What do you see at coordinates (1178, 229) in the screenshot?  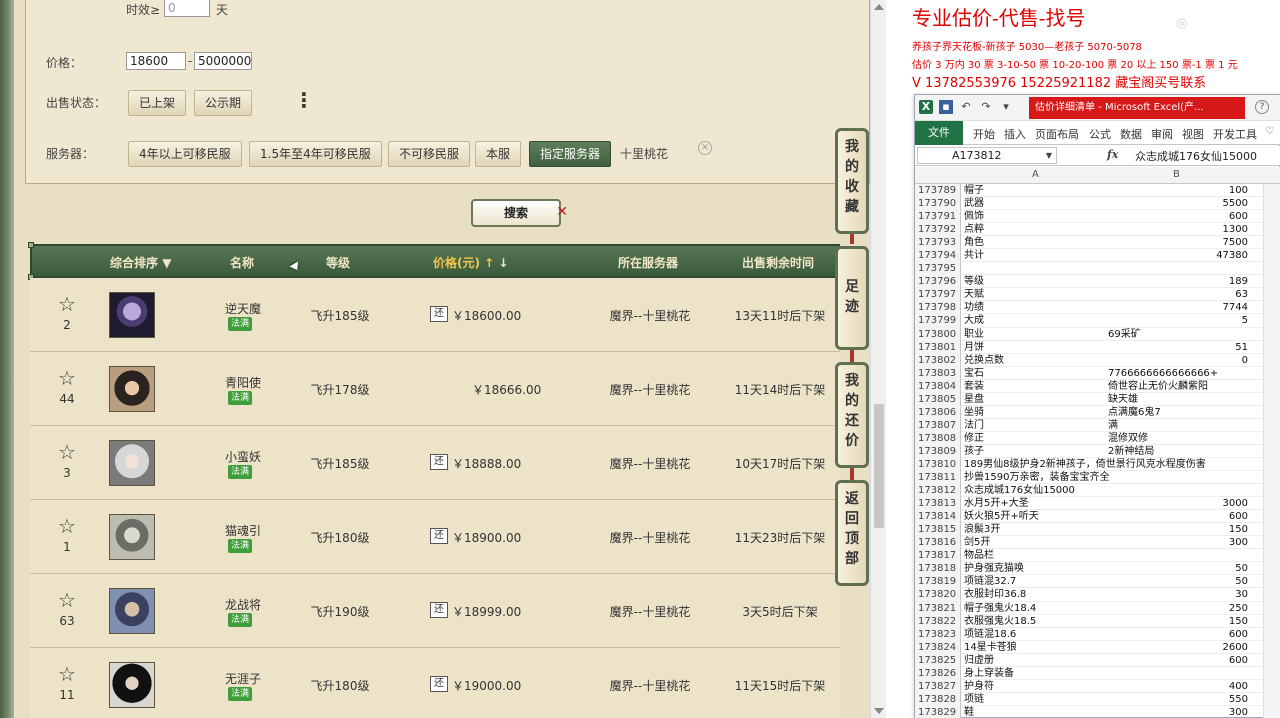 I see `cell-b: 1300` at bounding box center [1178, 229].